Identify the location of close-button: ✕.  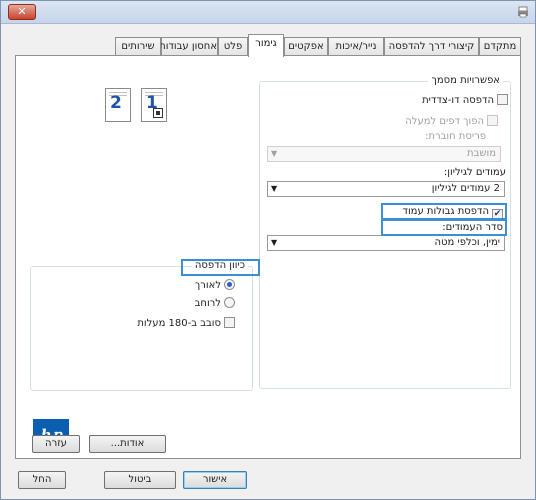
(22, 12).